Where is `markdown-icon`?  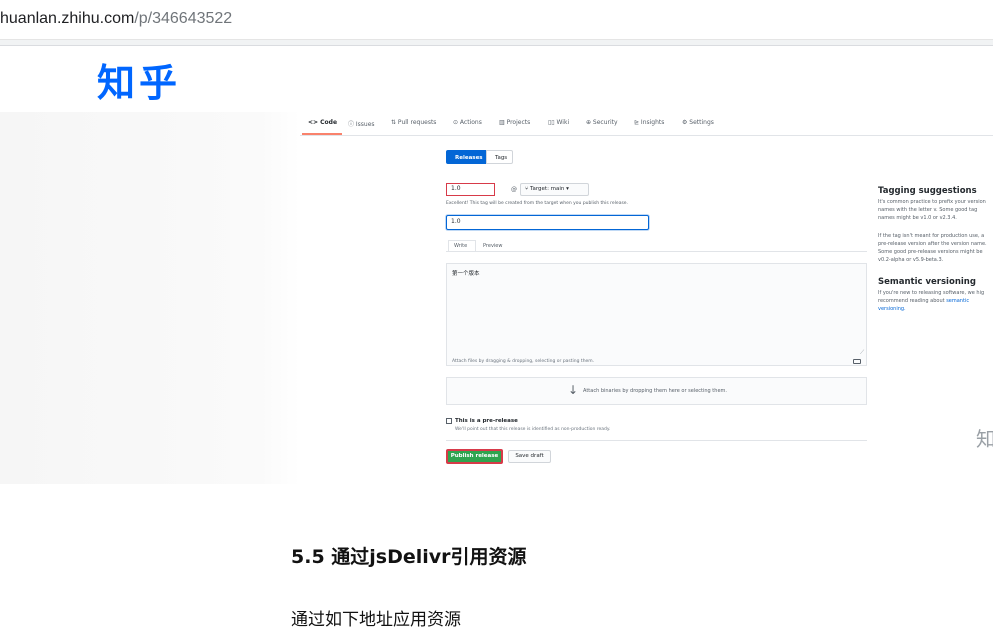
markdown-icon is located at coordinates (857, 361).